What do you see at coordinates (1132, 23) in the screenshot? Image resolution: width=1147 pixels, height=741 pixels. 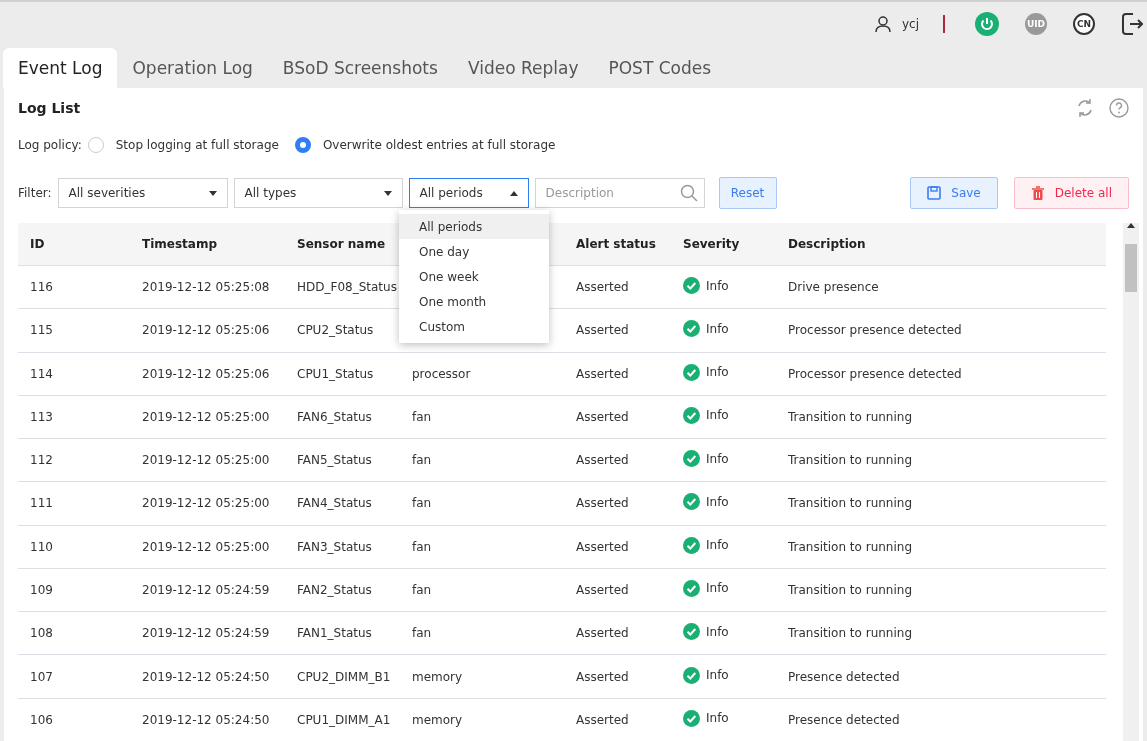 I see `logout-icon` at bounding box center [1132, 23].